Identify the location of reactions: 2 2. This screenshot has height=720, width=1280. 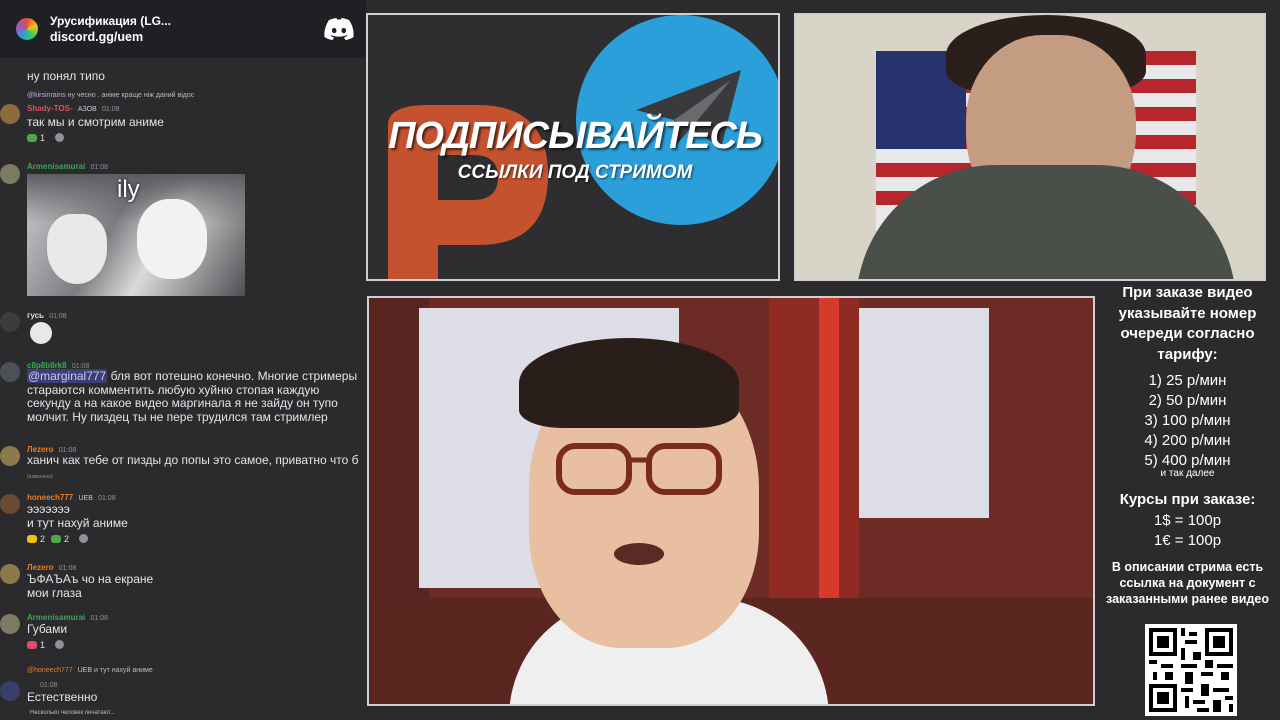
(58, 539).